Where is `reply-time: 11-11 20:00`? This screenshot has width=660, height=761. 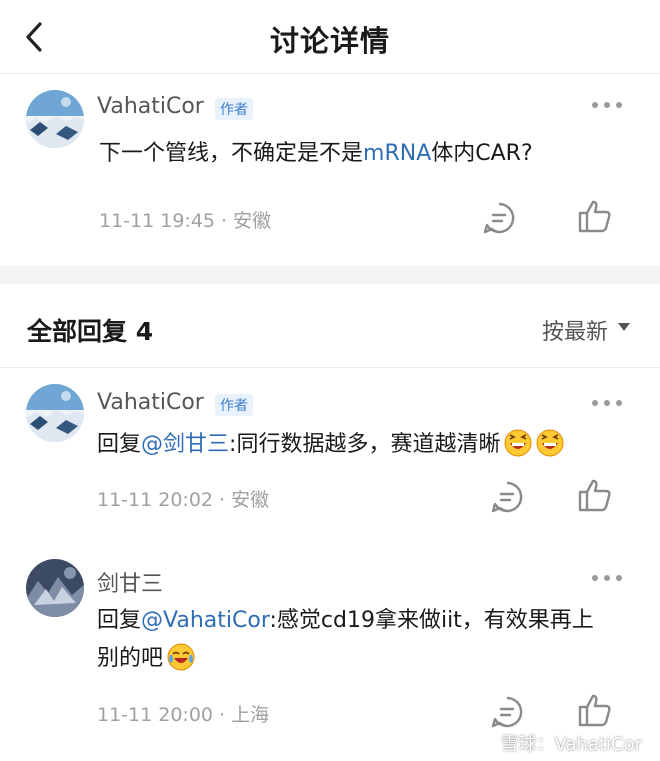 reply-time: 11-11 20:00 is located at coordinates (155, 715).